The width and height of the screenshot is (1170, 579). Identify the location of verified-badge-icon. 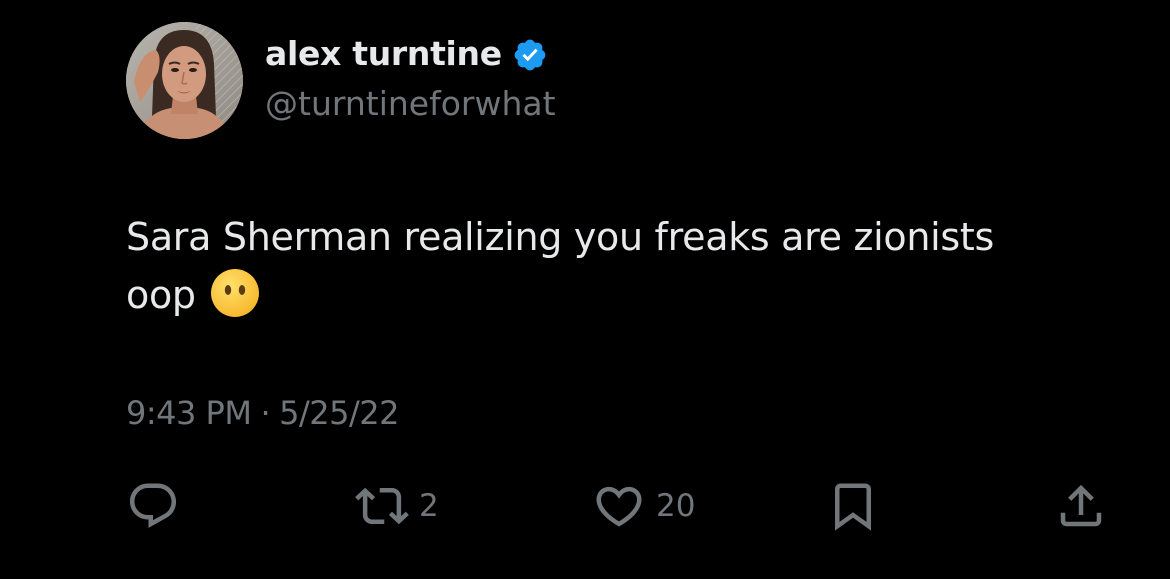
(530, 55).